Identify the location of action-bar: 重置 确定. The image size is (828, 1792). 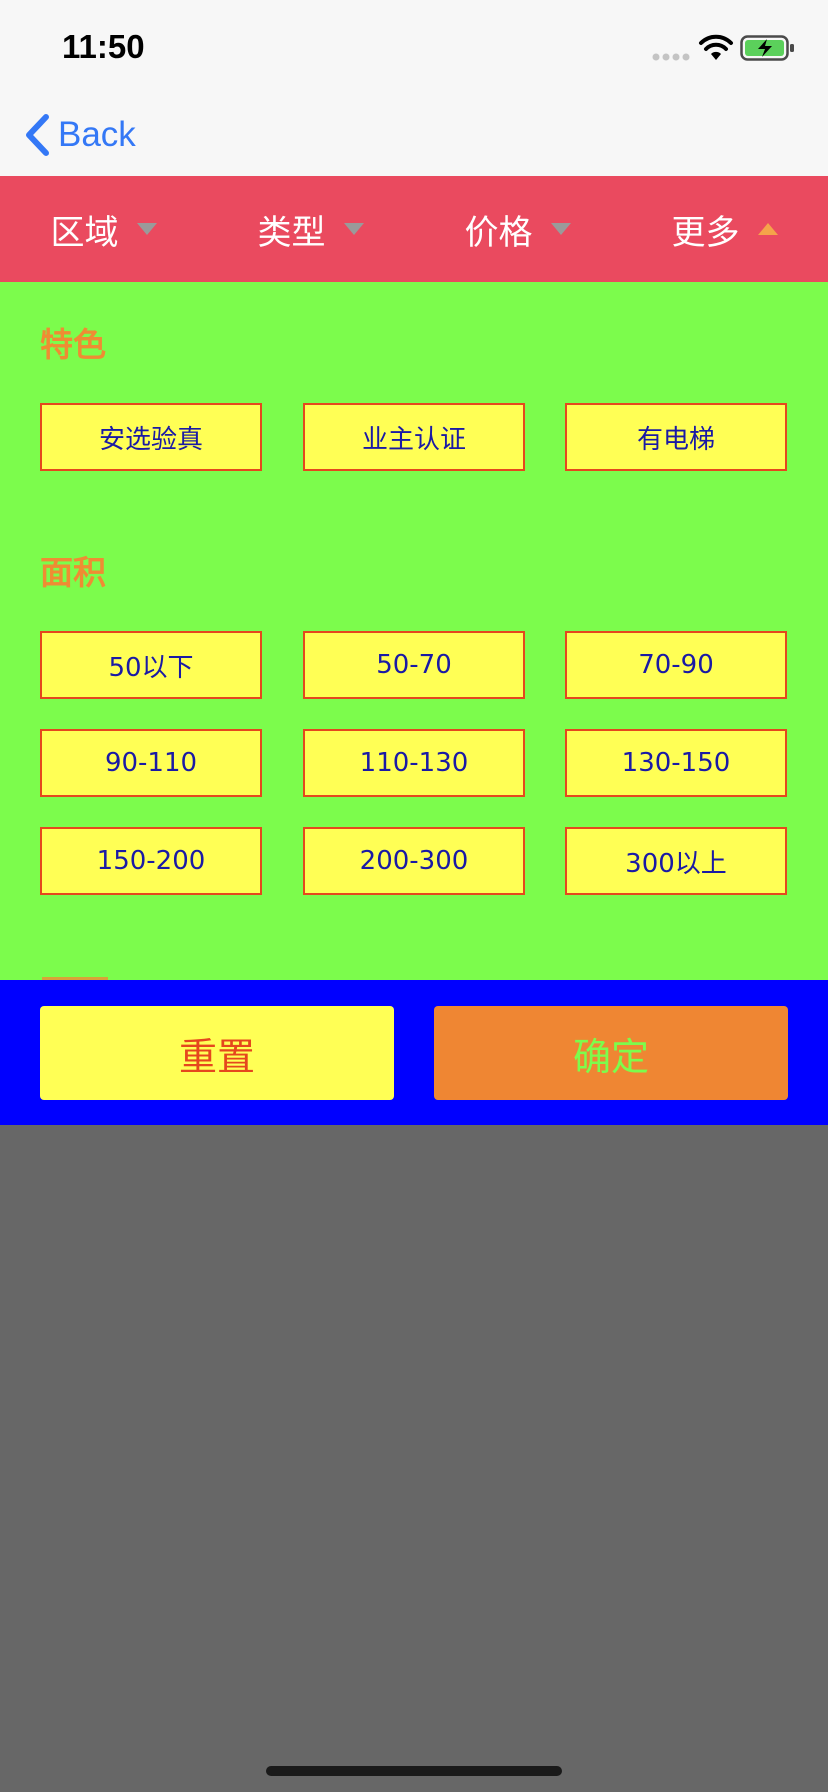
(414, 1052).